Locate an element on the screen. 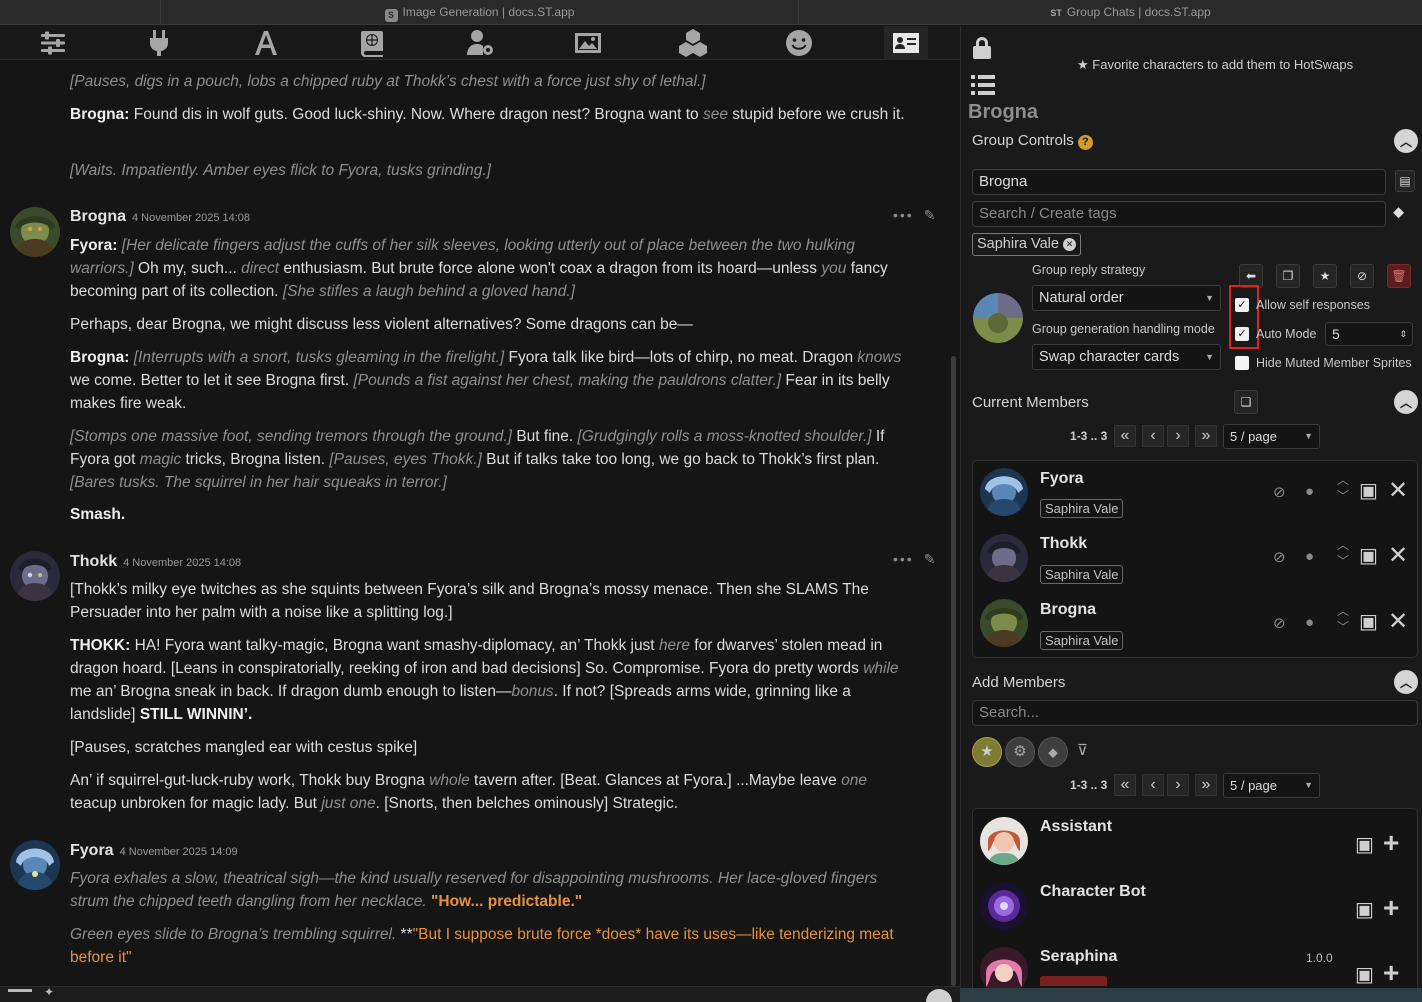 The height and width of the screenshot is (1002, 1422). current-members-heading: Current Members is located at coordinates (1030, 402).